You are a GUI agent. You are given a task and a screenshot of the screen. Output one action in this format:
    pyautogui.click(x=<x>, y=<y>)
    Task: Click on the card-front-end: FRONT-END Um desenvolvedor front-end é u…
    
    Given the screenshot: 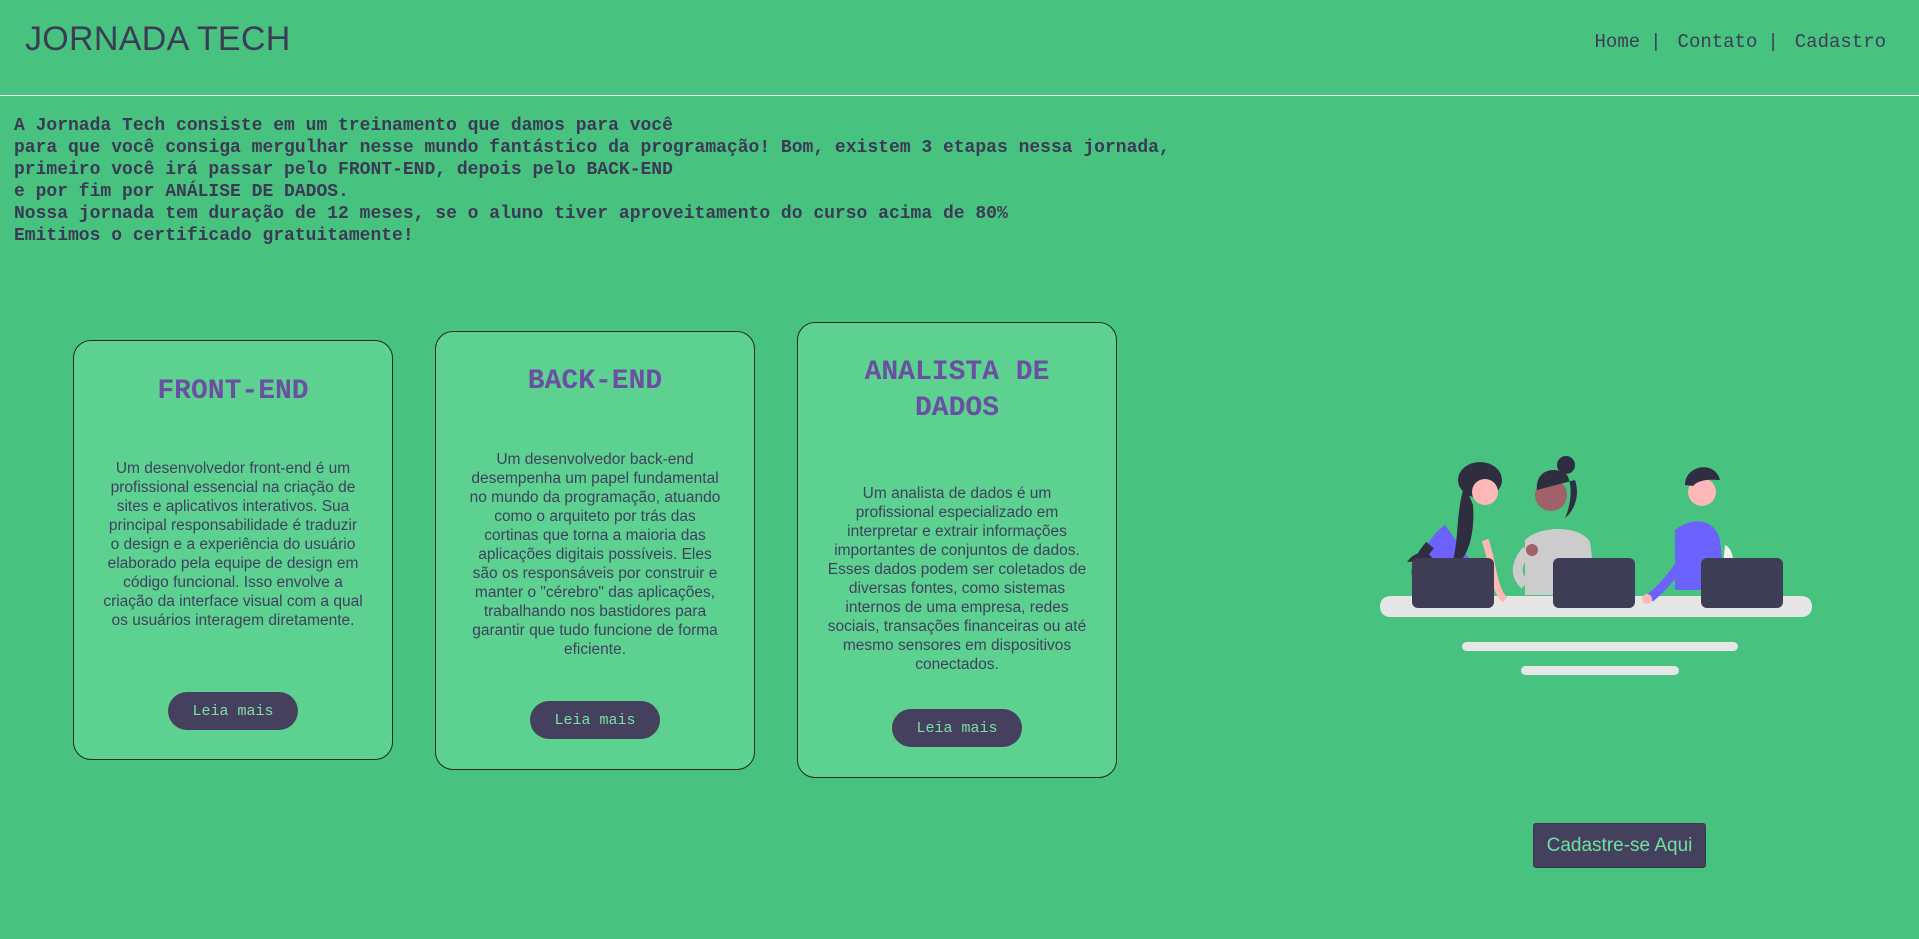 What is the action you would take?
    pyautogui.click(x=233, y=550)
    